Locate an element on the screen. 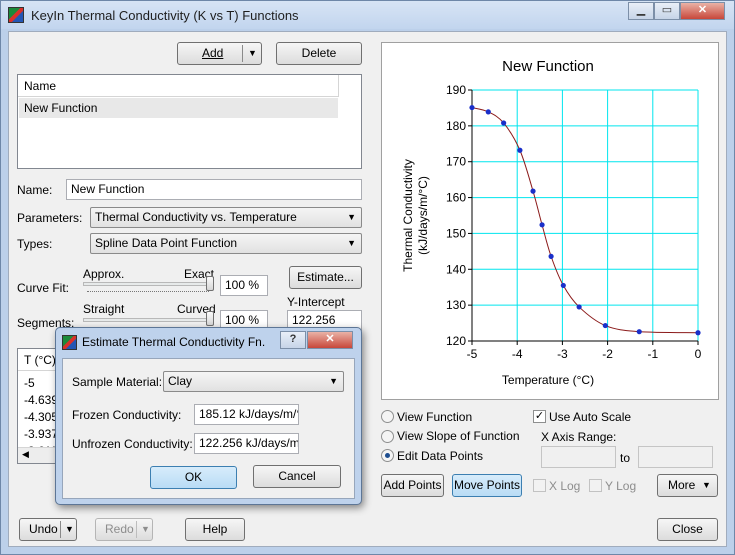  delete-button: Delete is located at coordinates (319, 53).